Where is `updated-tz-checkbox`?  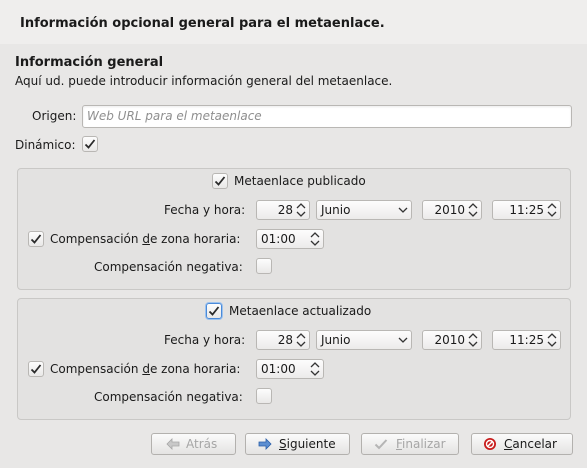
updated-tz-checkbox is located at coordinates (36, 369).